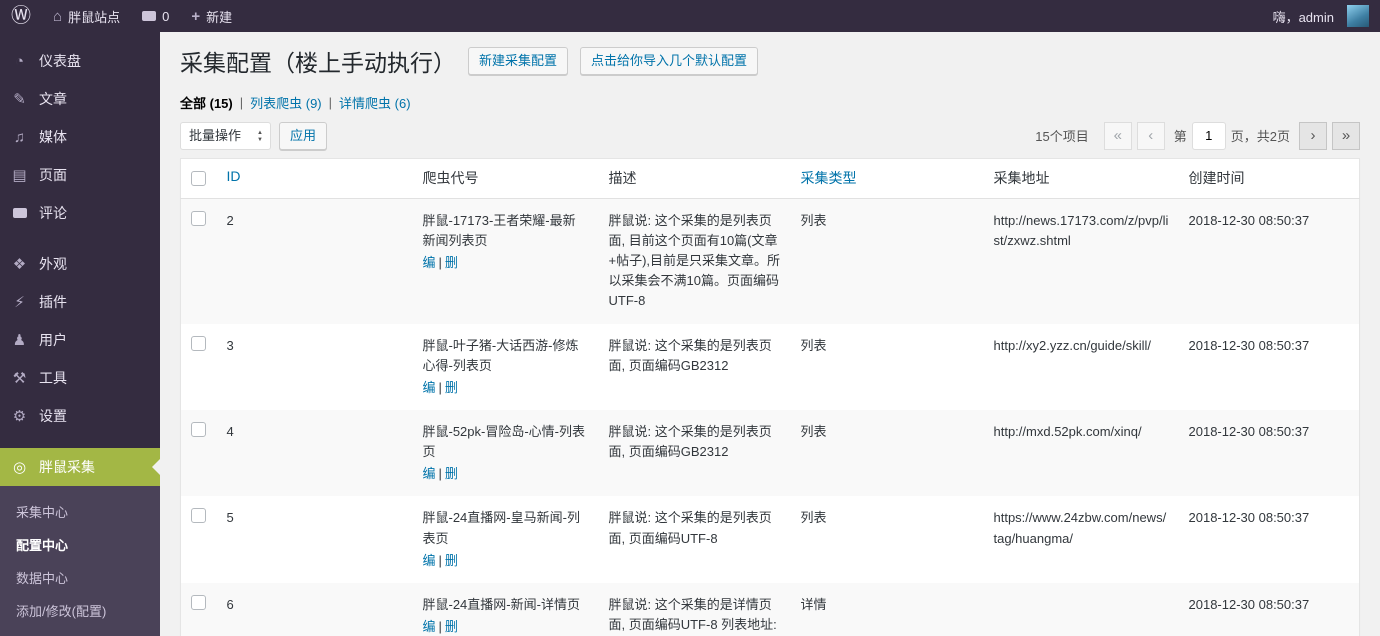 This screenshot has width=1380, height=636. What do you see at coordinates (690, 16) in the screenshot?
I see `admin-bar: Ⓦ ⌂ 胖鼠站点 0 + 新建 嗨，admin` at bounding box center [690, 16].